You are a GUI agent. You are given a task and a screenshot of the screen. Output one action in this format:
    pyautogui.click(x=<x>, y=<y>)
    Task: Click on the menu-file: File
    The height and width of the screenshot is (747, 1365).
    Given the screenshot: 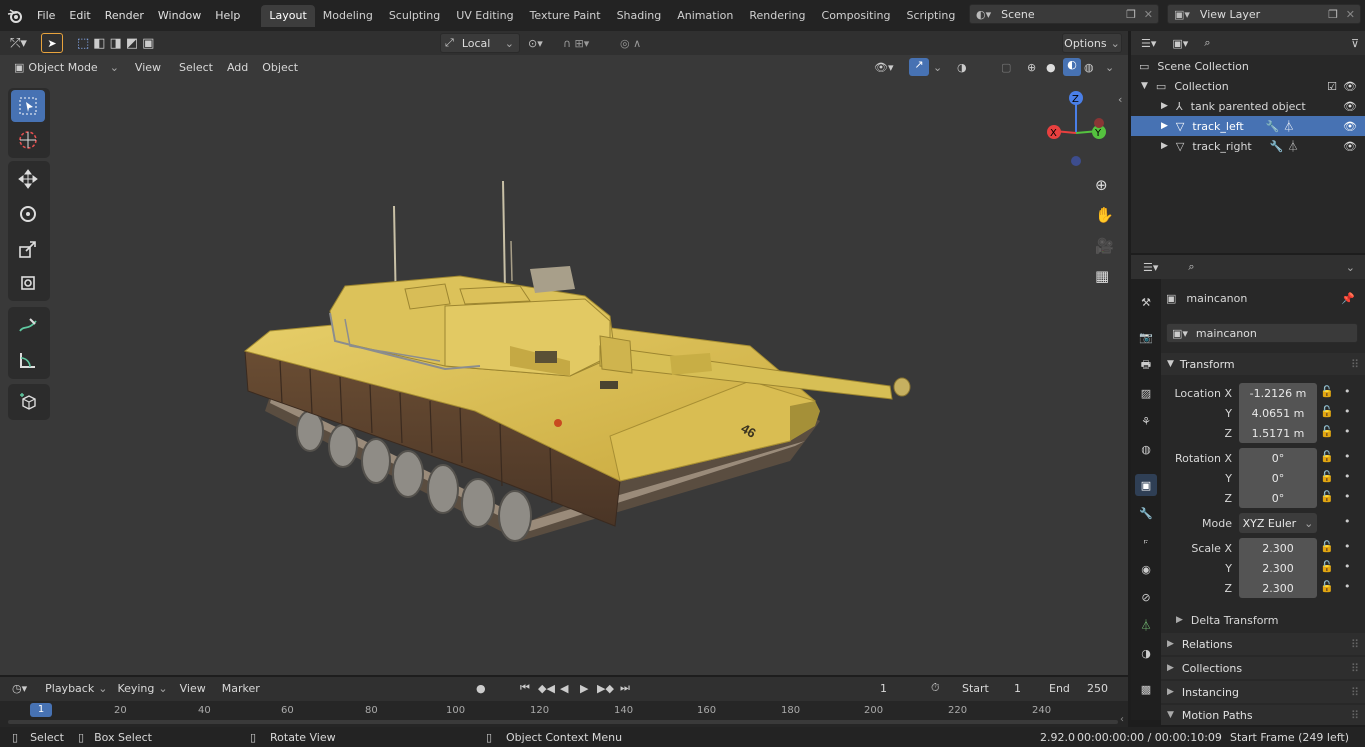 What is the action you would take?
    pyautogui.click(x=46, y=16)
    